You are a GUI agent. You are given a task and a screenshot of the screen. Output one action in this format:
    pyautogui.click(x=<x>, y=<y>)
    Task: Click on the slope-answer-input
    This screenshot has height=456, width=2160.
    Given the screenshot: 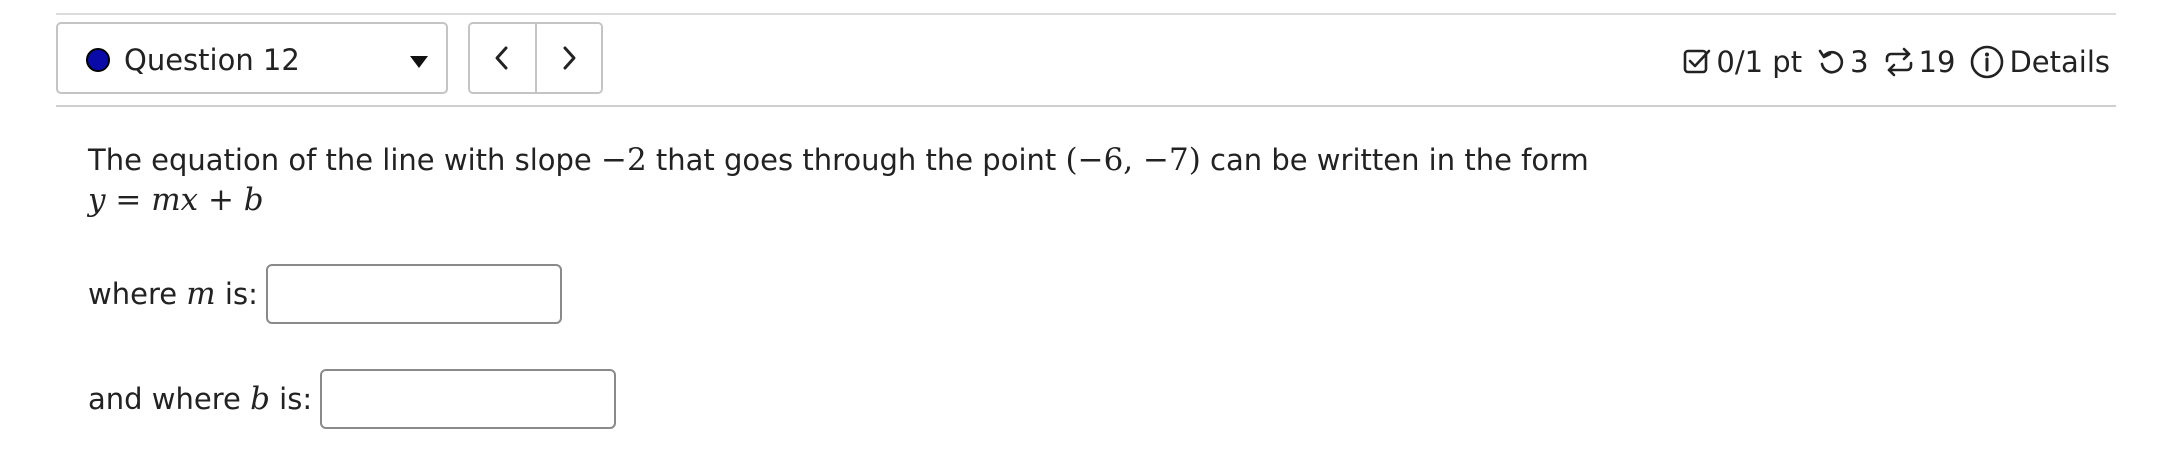 What is the action you would take?
    pyautogui.click(x=413, y=294)
    